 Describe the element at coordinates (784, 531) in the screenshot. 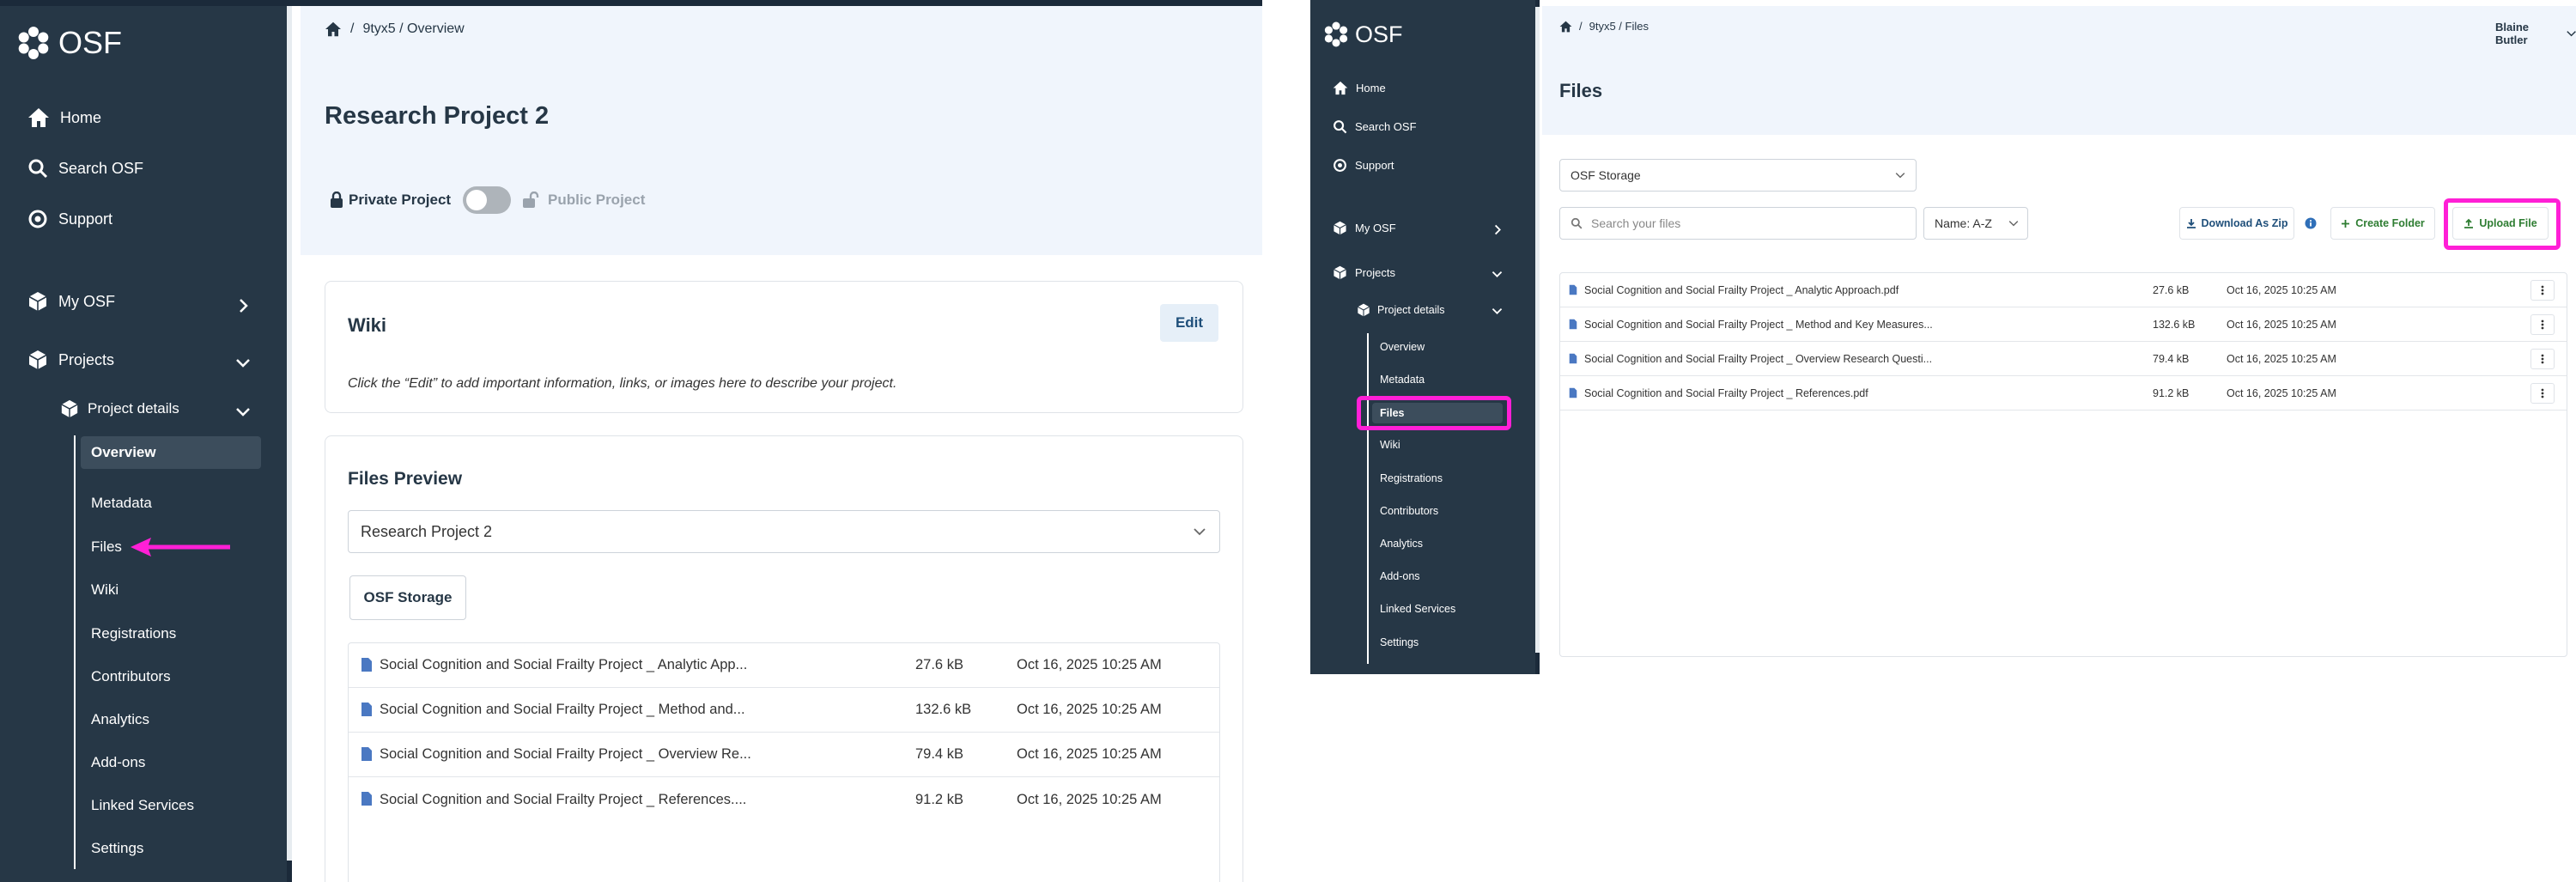

I see `project-select: Research Project 2` at that location.